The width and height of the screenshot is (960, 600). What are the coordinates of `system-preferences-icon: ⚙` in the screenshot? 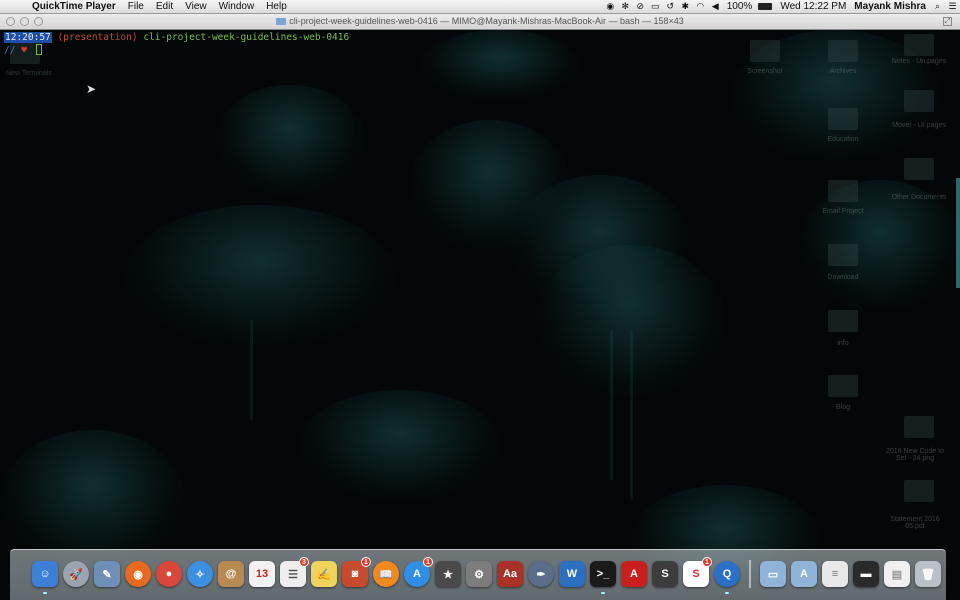 It's located at (479, 574).